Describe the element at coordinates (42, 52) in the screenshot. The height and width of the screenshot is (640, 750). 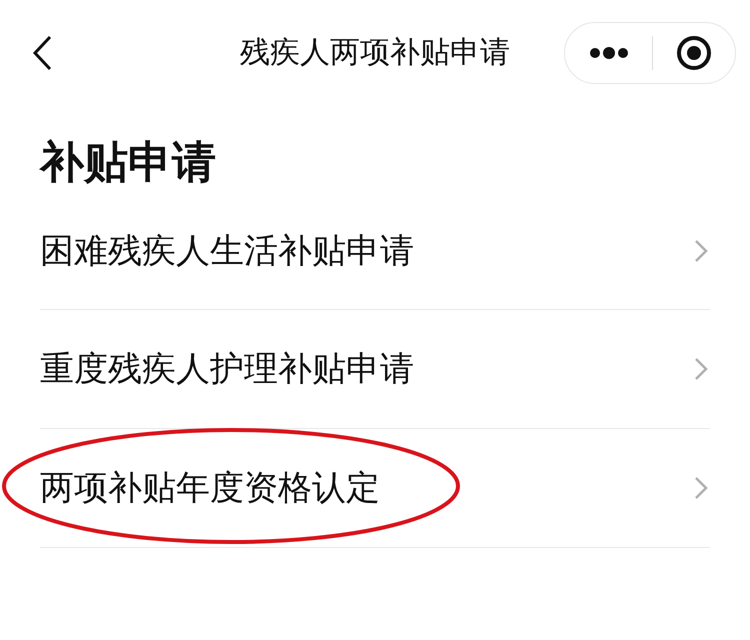
I see `back-icon` at that location.